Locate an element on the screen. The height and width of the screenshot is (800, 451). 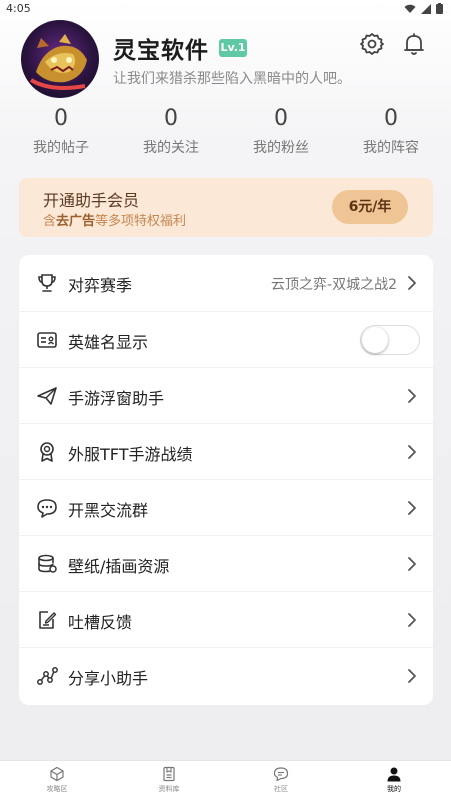
nav-tab-guides: 攻略区 is located at coordinates (57, 780).